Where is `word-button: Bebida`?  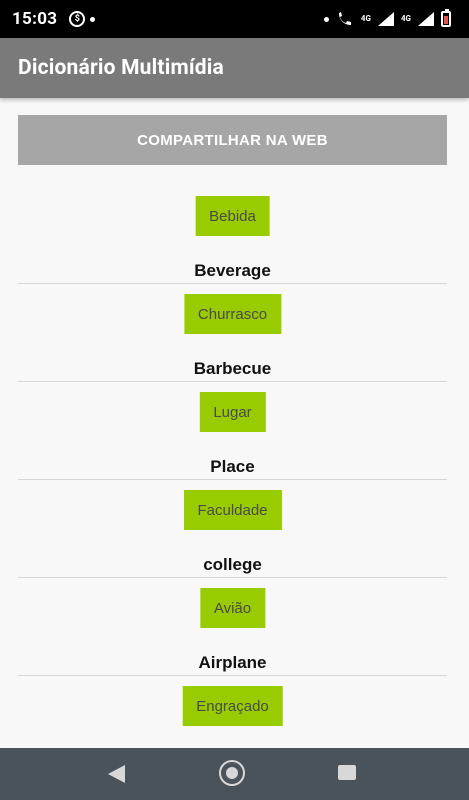
word-button: Bebida is located at coordinates (232, 216).